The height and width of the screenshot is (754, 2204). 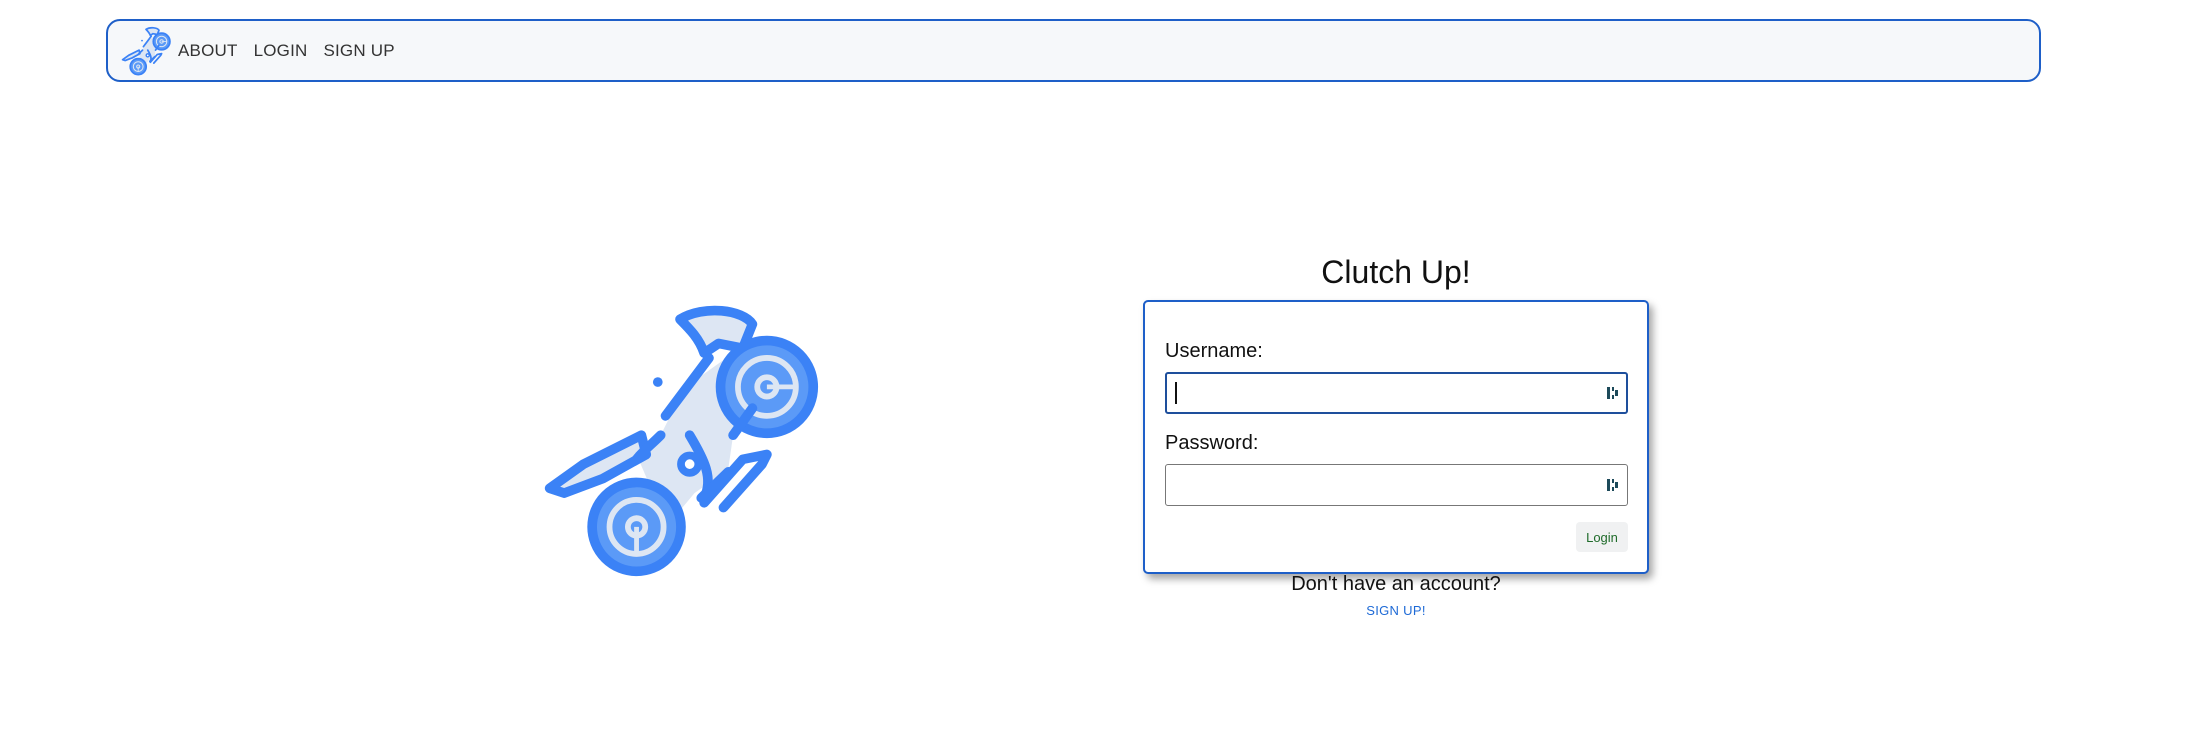 What do you see at coordinates (1073, 50) in the screenshot?
I see `top-navbar: ABOUT LOGIN SIGN UP` at bounding box center [1073, 50].